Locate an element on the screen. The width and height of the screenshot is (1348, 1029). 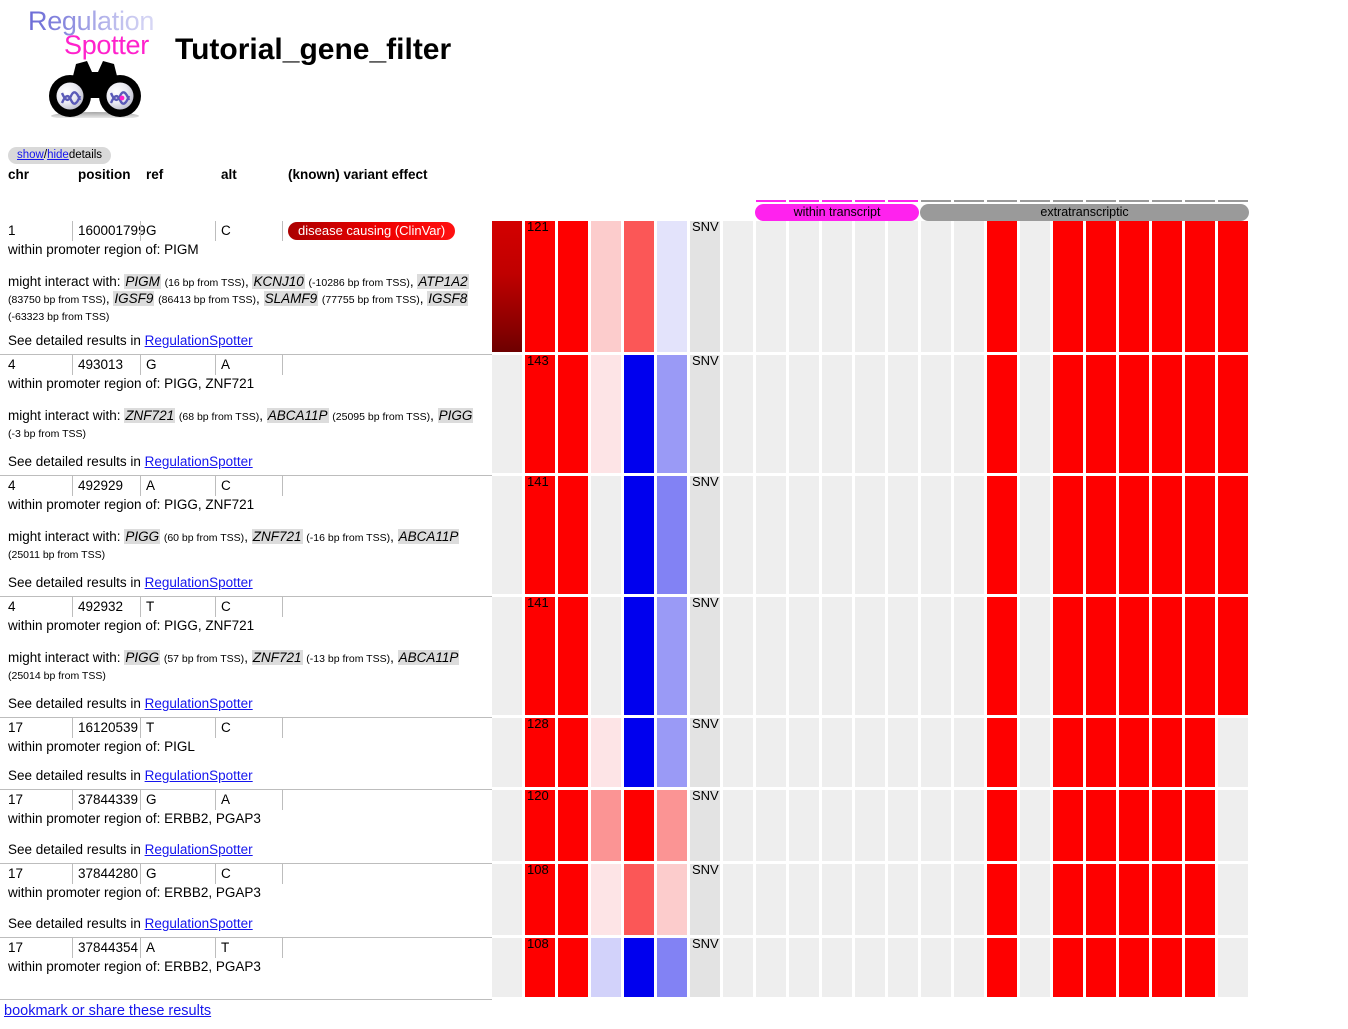
matrix-cell-region-score: 128 is located at coordinates (540, 751).